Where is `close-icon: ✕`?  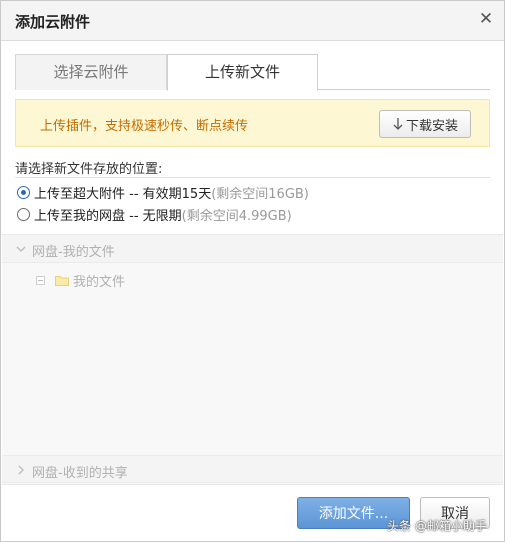
close-icon: ✕ is located at coordinates (486, 19).